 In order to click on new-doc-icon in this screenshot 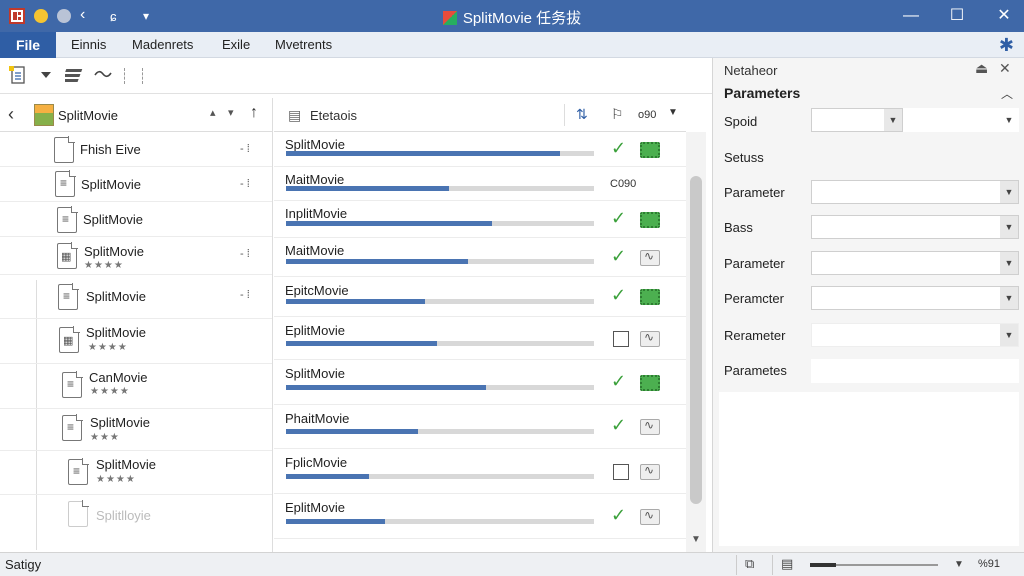, I will do `click(18, 75)`.